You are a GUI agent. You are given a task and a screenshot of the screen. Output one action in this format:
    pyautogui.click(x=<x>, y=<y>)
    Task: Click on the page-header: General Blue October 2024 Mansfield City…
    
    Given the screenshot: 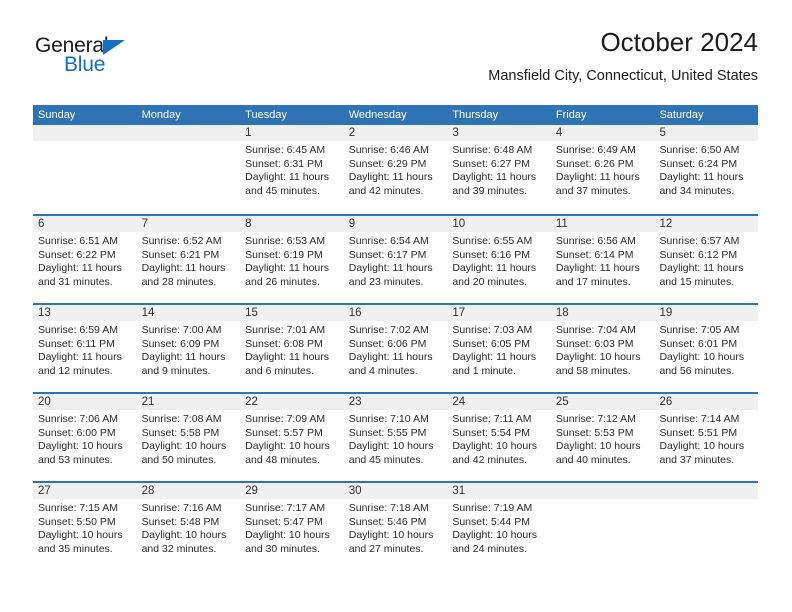 What is the action you would take?
    pyautogui.click(x=395, y=62)
    